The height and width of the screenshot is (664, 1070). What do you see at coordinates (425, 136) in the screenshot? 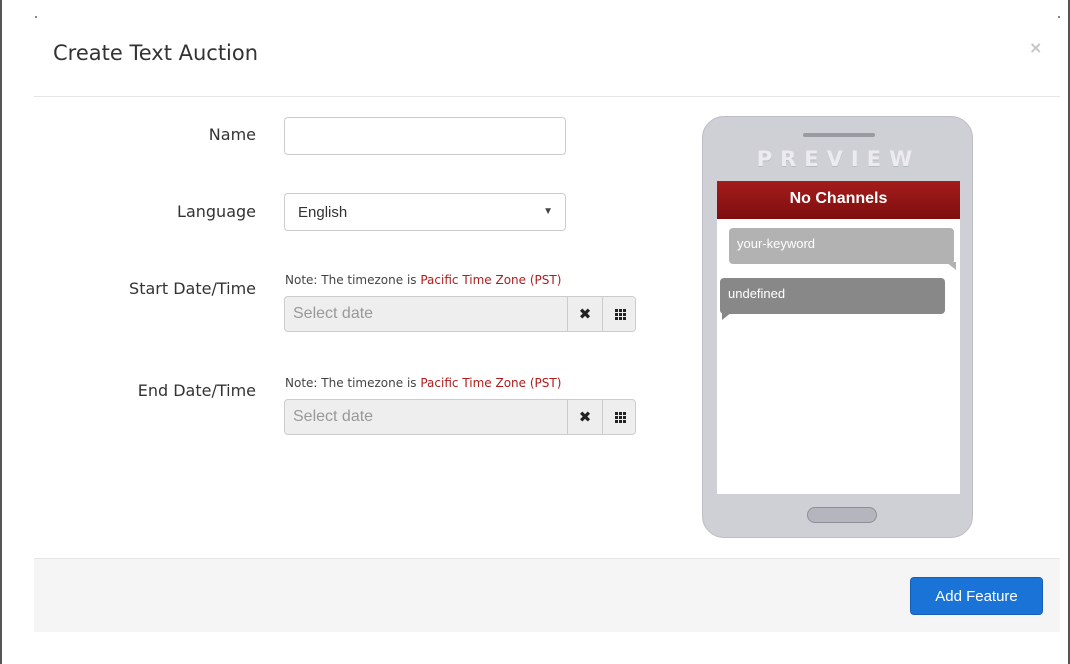
I see `name-input` at bounding box center [425, 136].